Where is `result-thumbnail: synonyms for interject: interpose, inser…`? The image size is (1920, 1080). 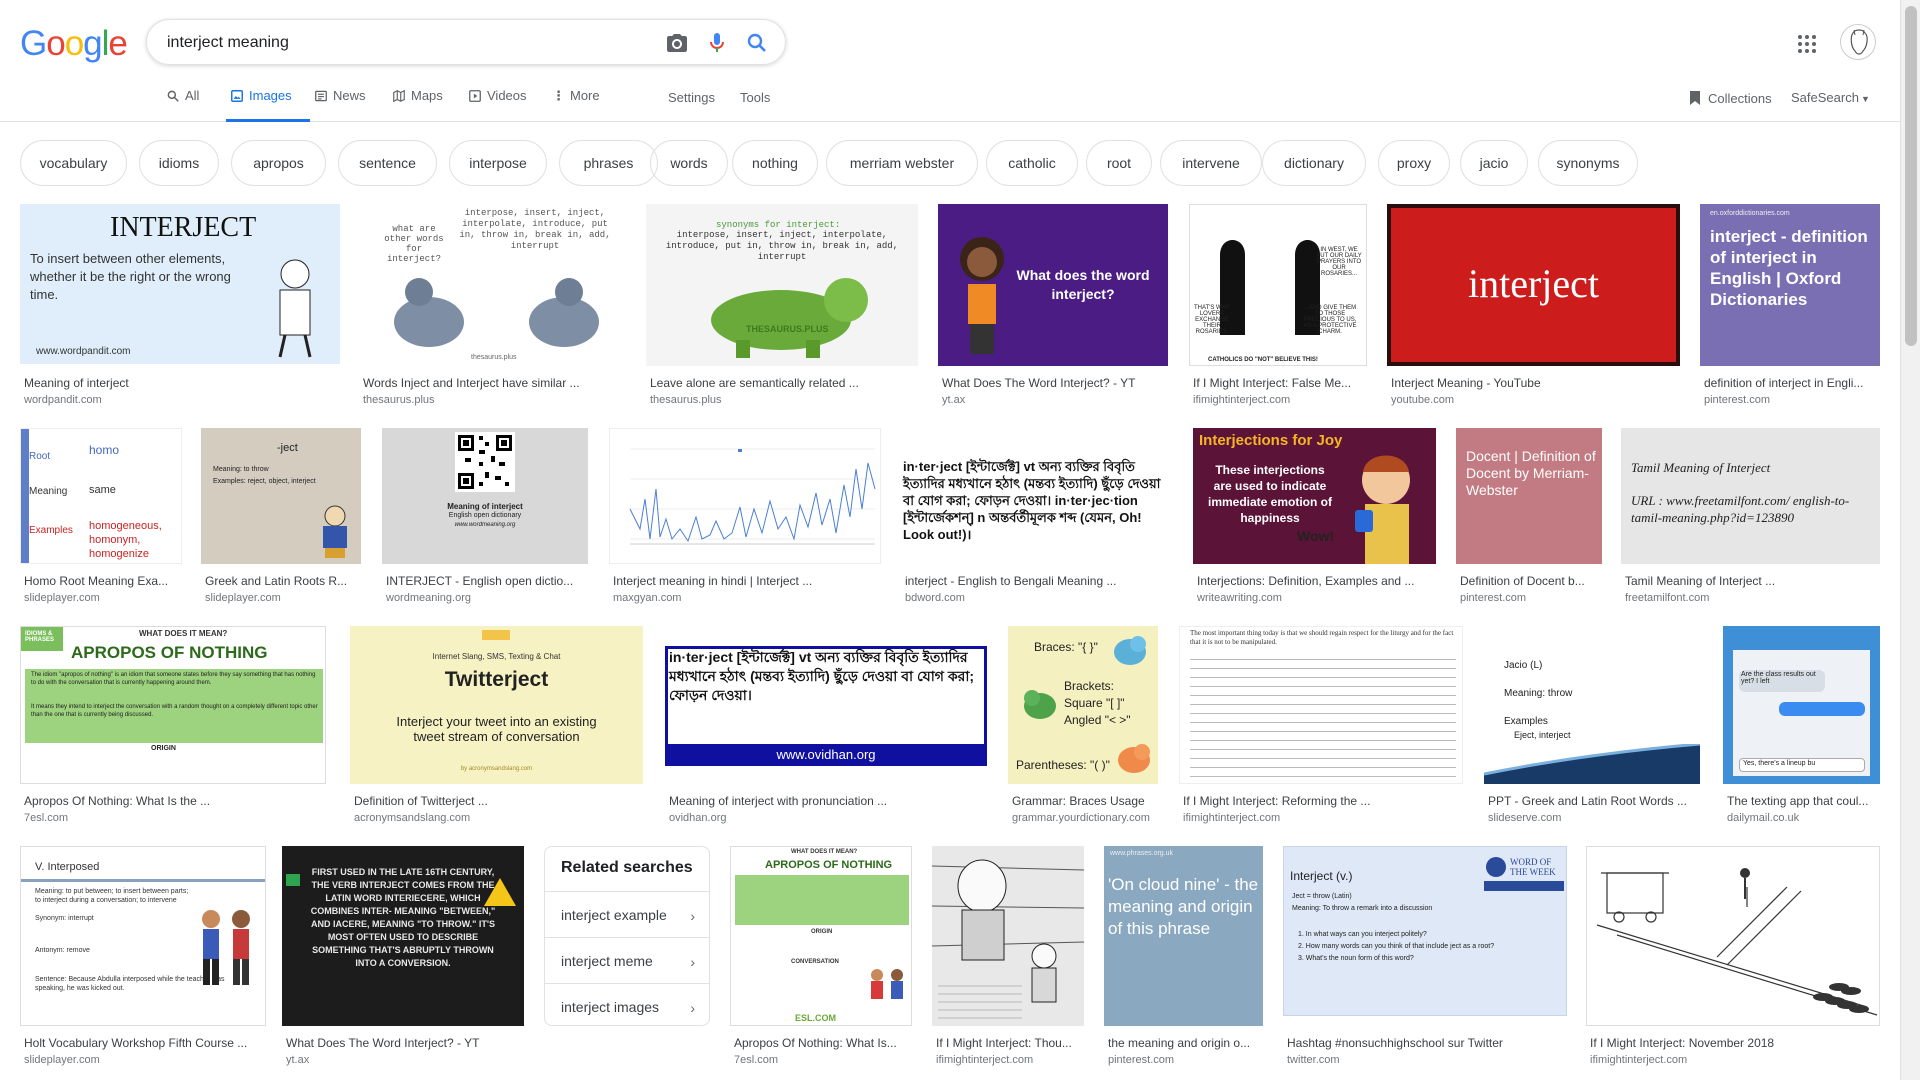 result-thumbnail: synonyms for interject: interpose, inser… is located at coordinates (782, 285).